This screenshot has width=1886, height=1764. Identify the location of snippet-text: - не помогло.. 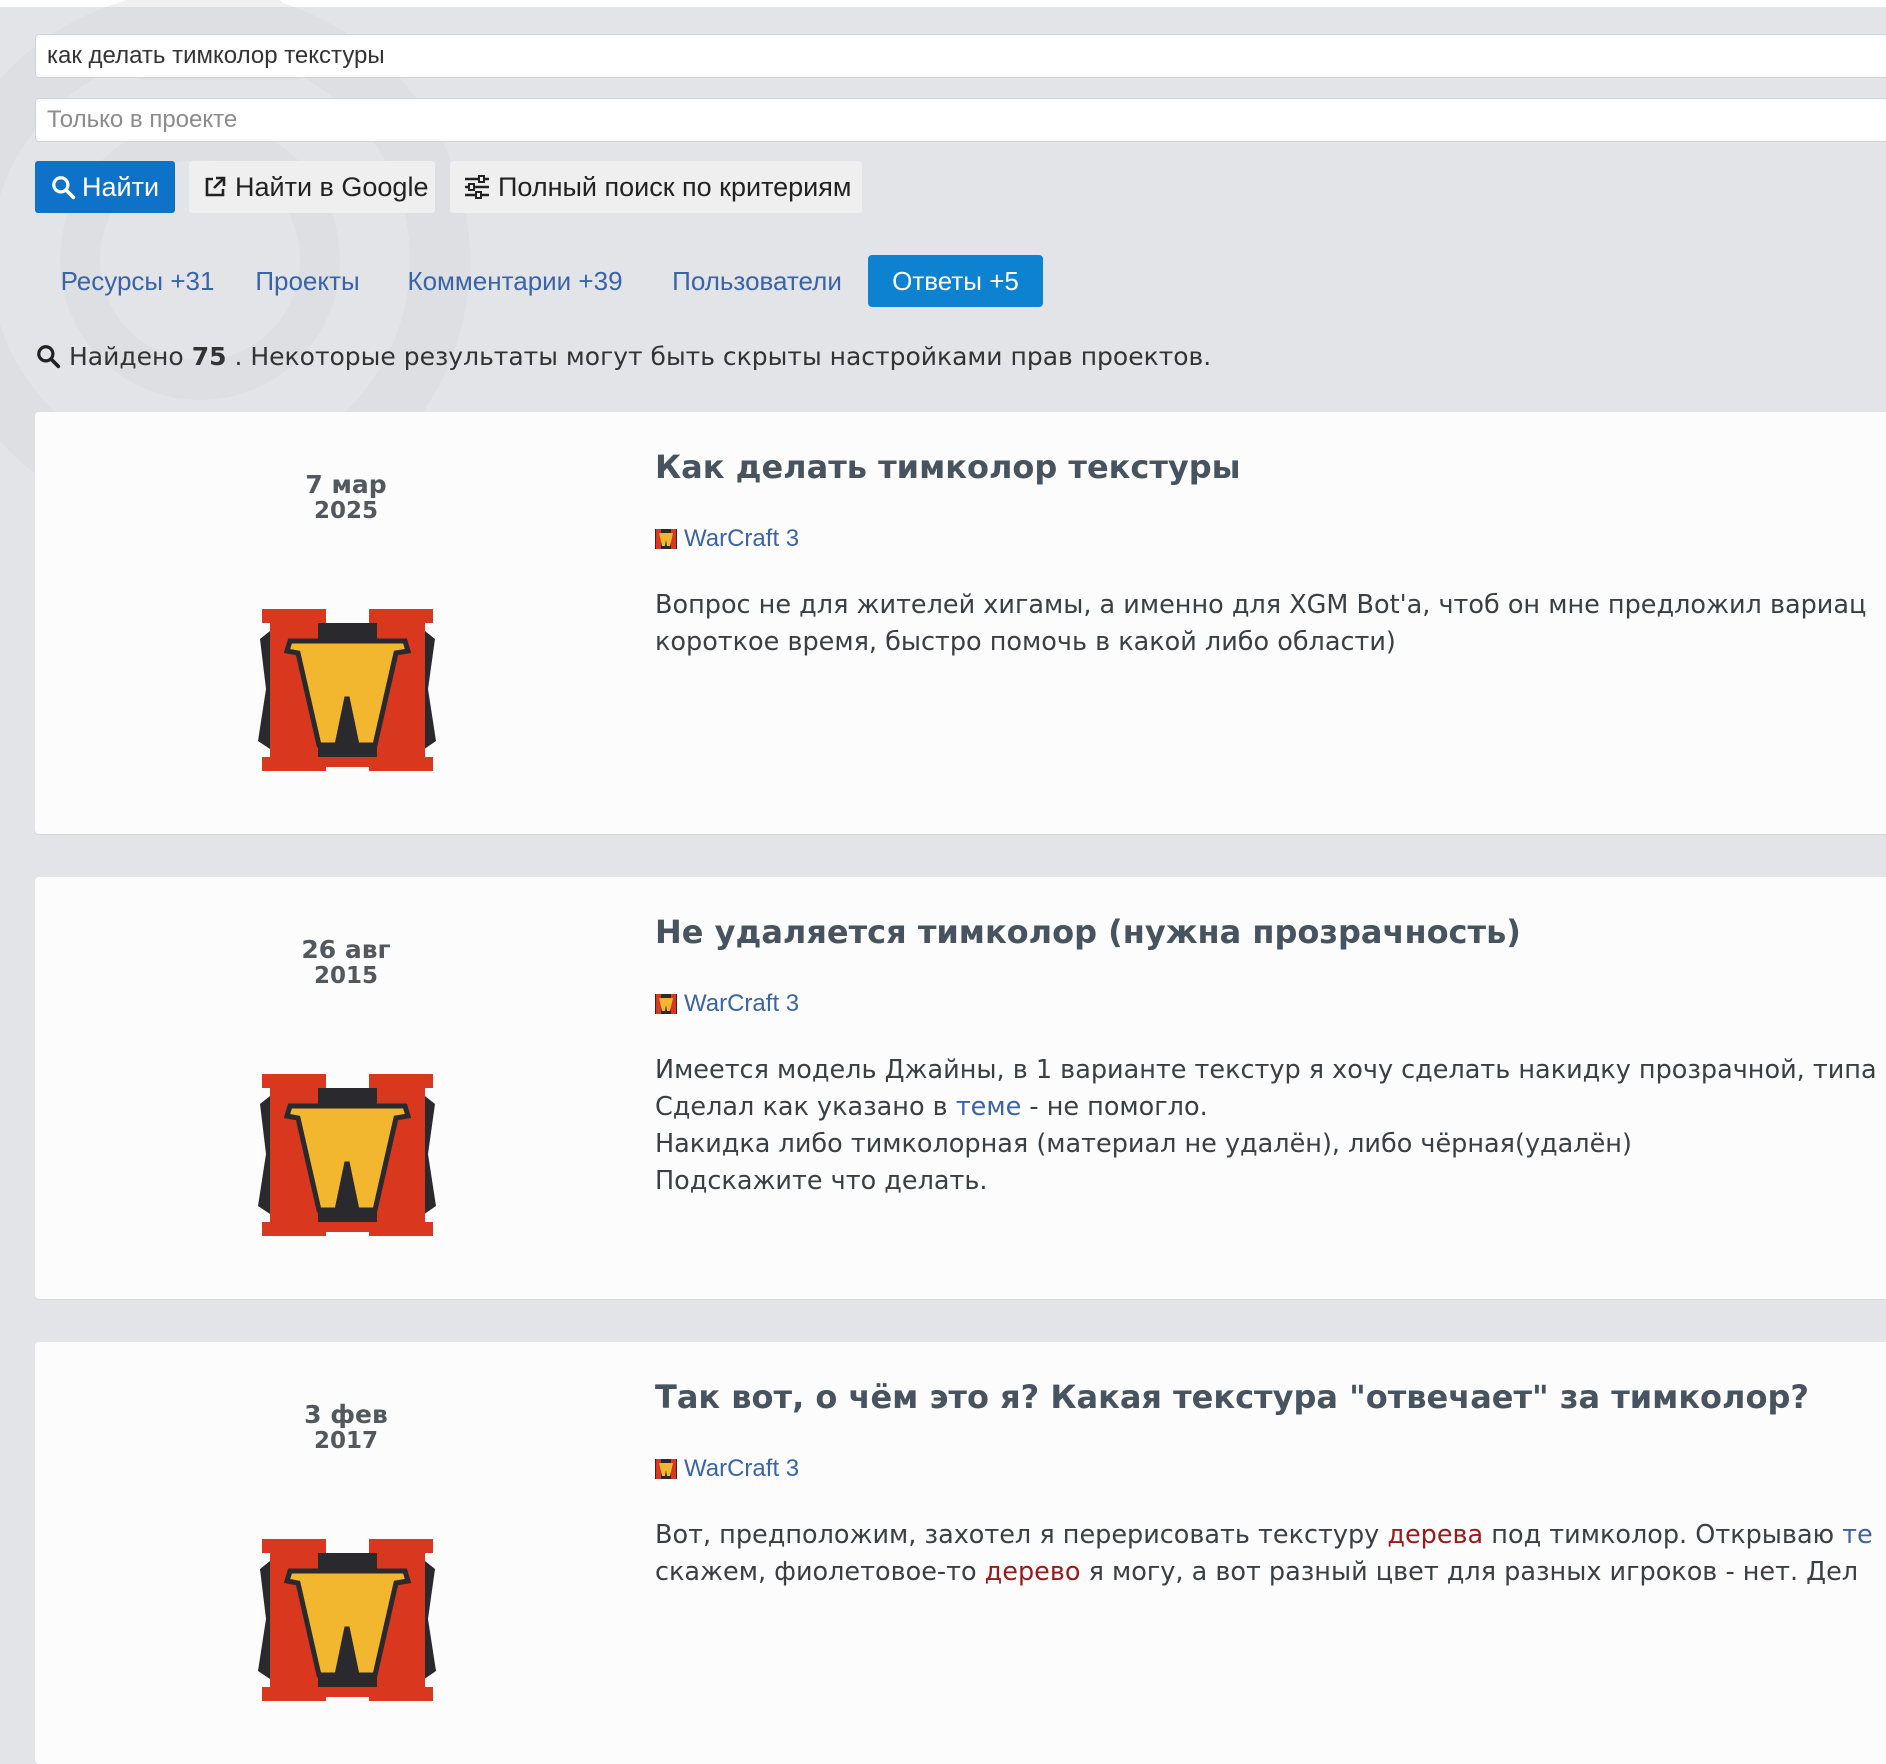
(1114, 1107).